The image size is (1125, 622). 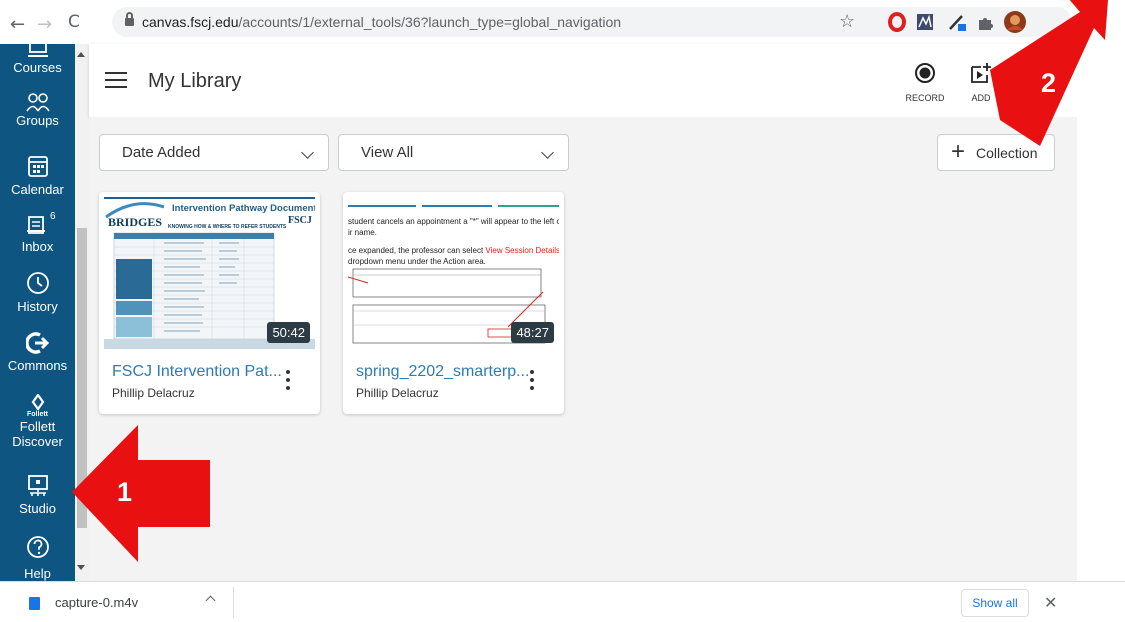 I want to click on callout-number-1: 1, so click(x=125, y=492).